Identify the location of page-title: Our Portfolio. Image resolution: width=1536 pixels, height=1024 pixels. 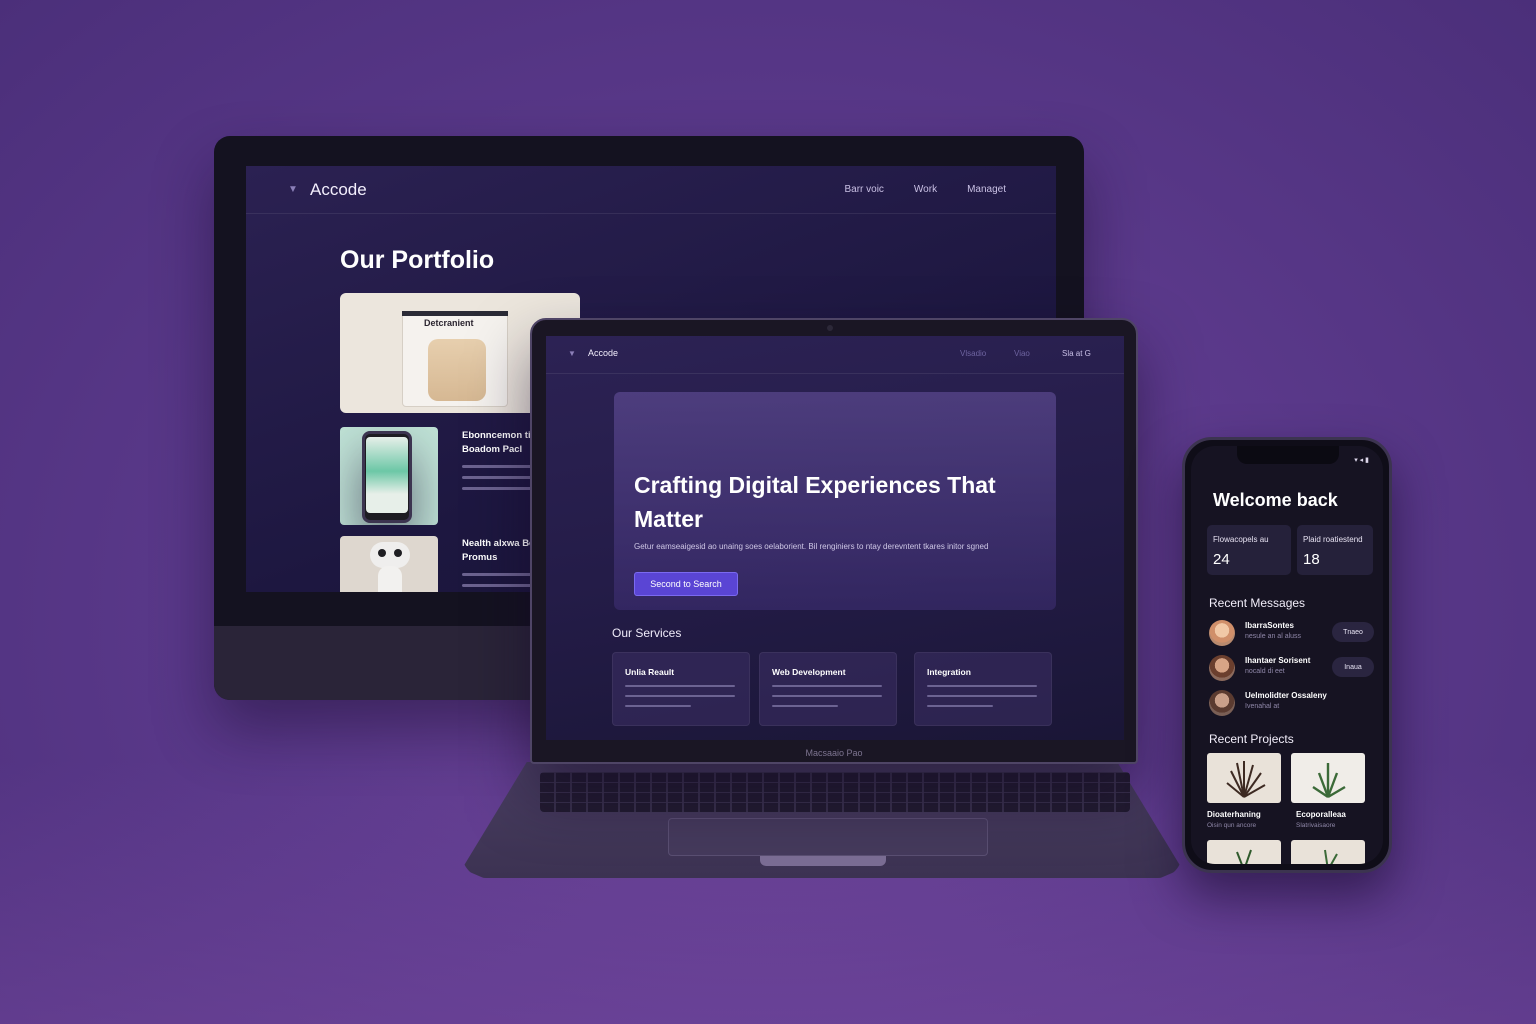
(417, 260).